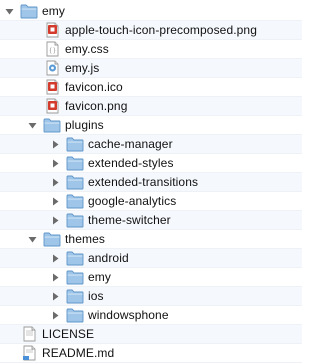  What do you see at coordinates (82, 68) in the screenshot?
I see `item-name: emy.js` at bounding box center [82, 68].